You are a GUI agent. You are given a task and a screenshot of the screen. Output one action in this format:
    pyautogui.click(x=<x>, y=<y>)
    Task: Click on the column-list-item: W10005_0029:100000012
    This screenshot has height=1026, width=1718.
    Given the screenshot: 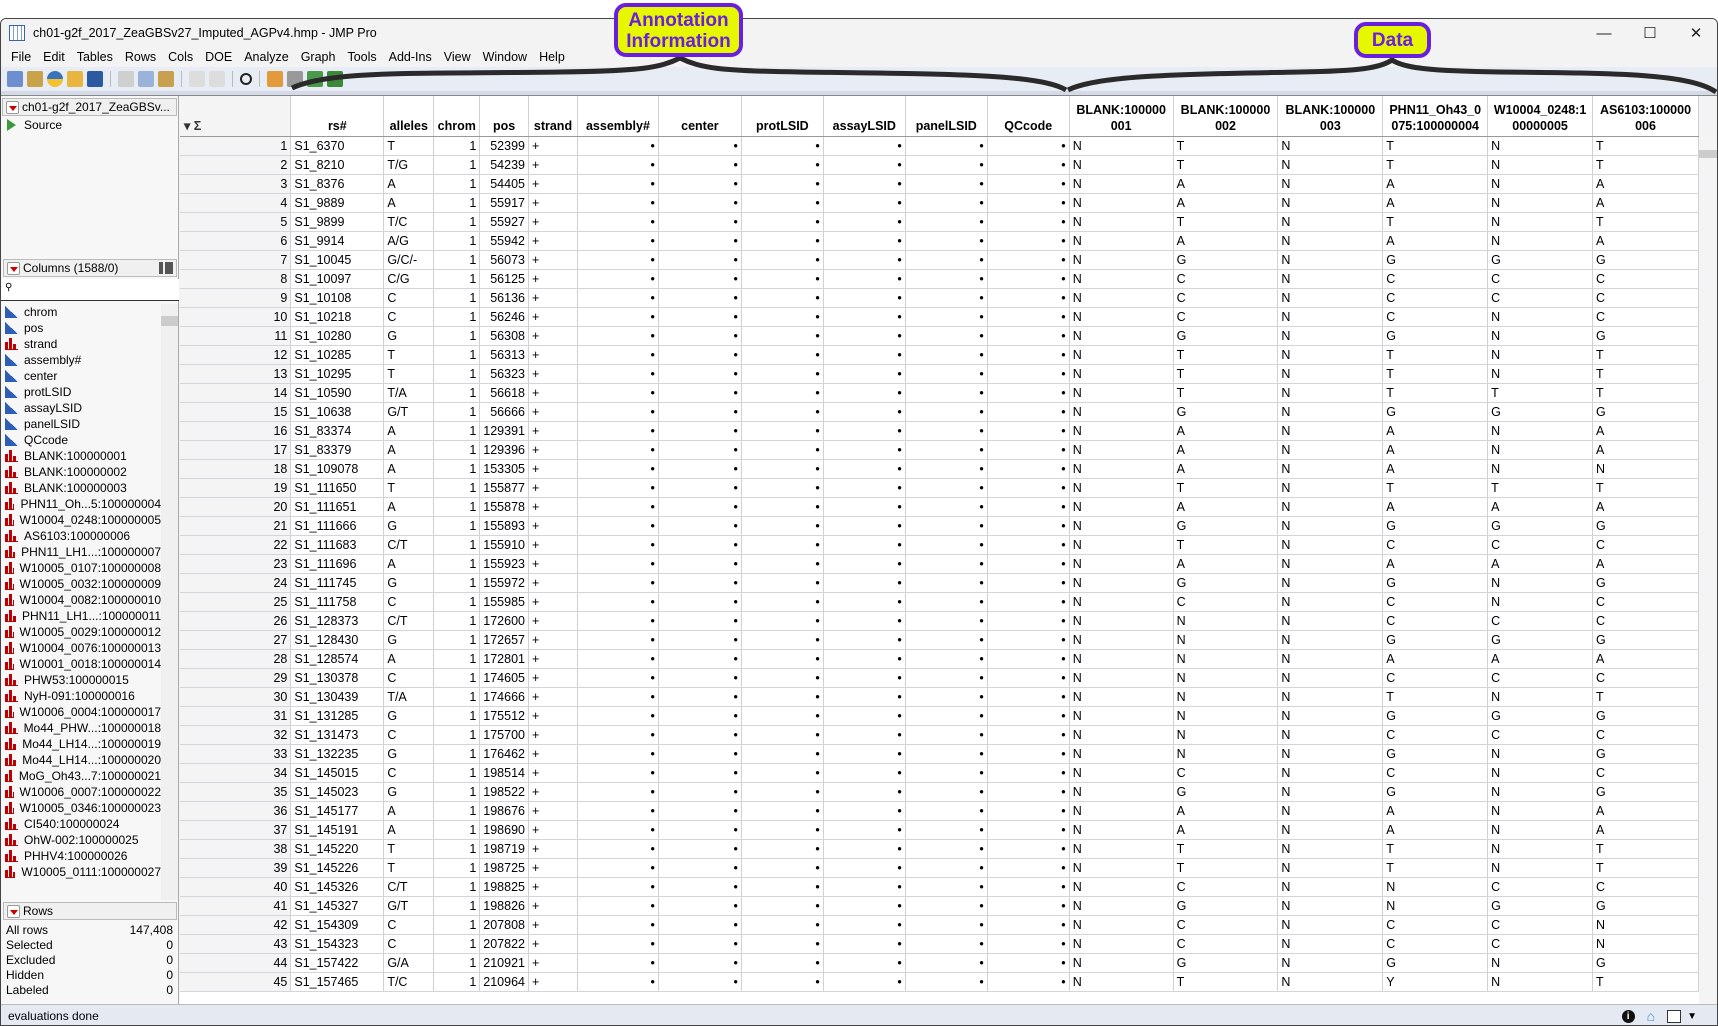 What is the action you would take?
    pyautogui.click(x=81, y=632)
    